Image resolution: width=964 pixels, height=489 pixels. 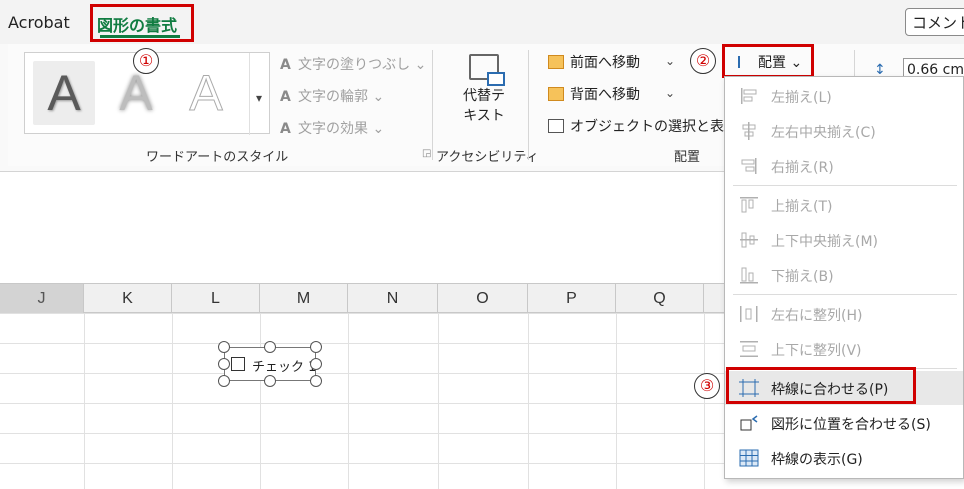 I want to click on wordart-style-2: A, so click(x=136, y=93).